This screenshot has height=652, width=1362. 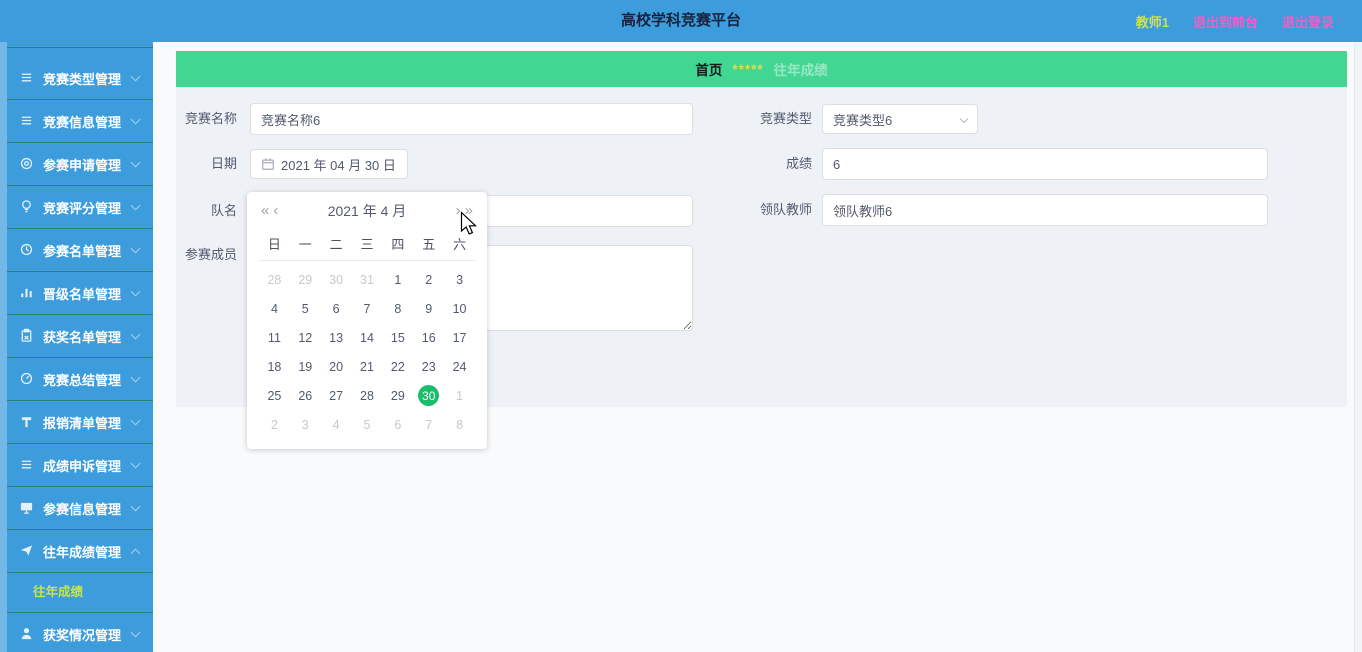 What do you see at coordinates (397, 366) in the screenshot?
I see `day-cell: 22` at bounding box center [397, 366].